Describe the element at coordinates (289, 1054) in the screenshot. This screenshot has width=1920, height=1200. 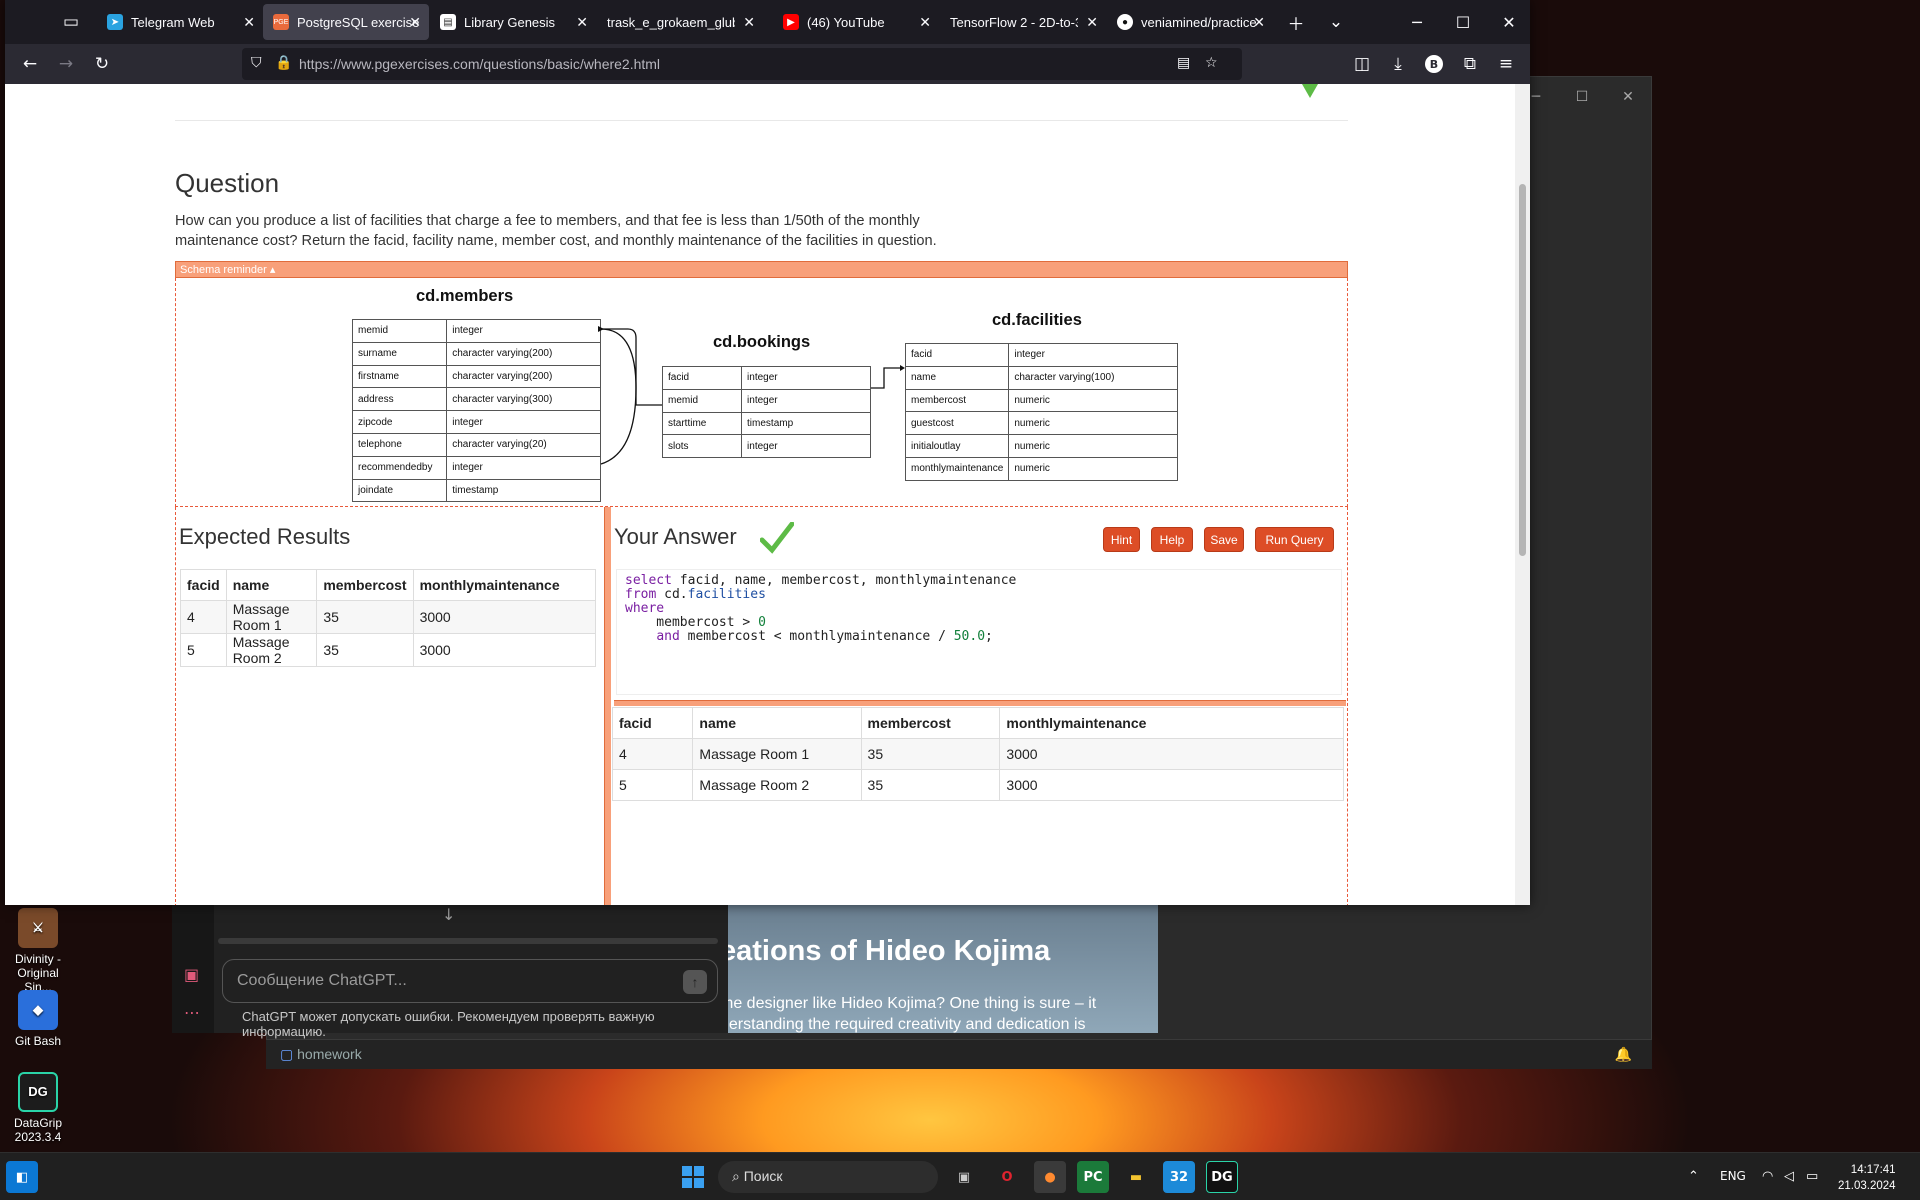
I see `folder-icon: ▢` at that location.